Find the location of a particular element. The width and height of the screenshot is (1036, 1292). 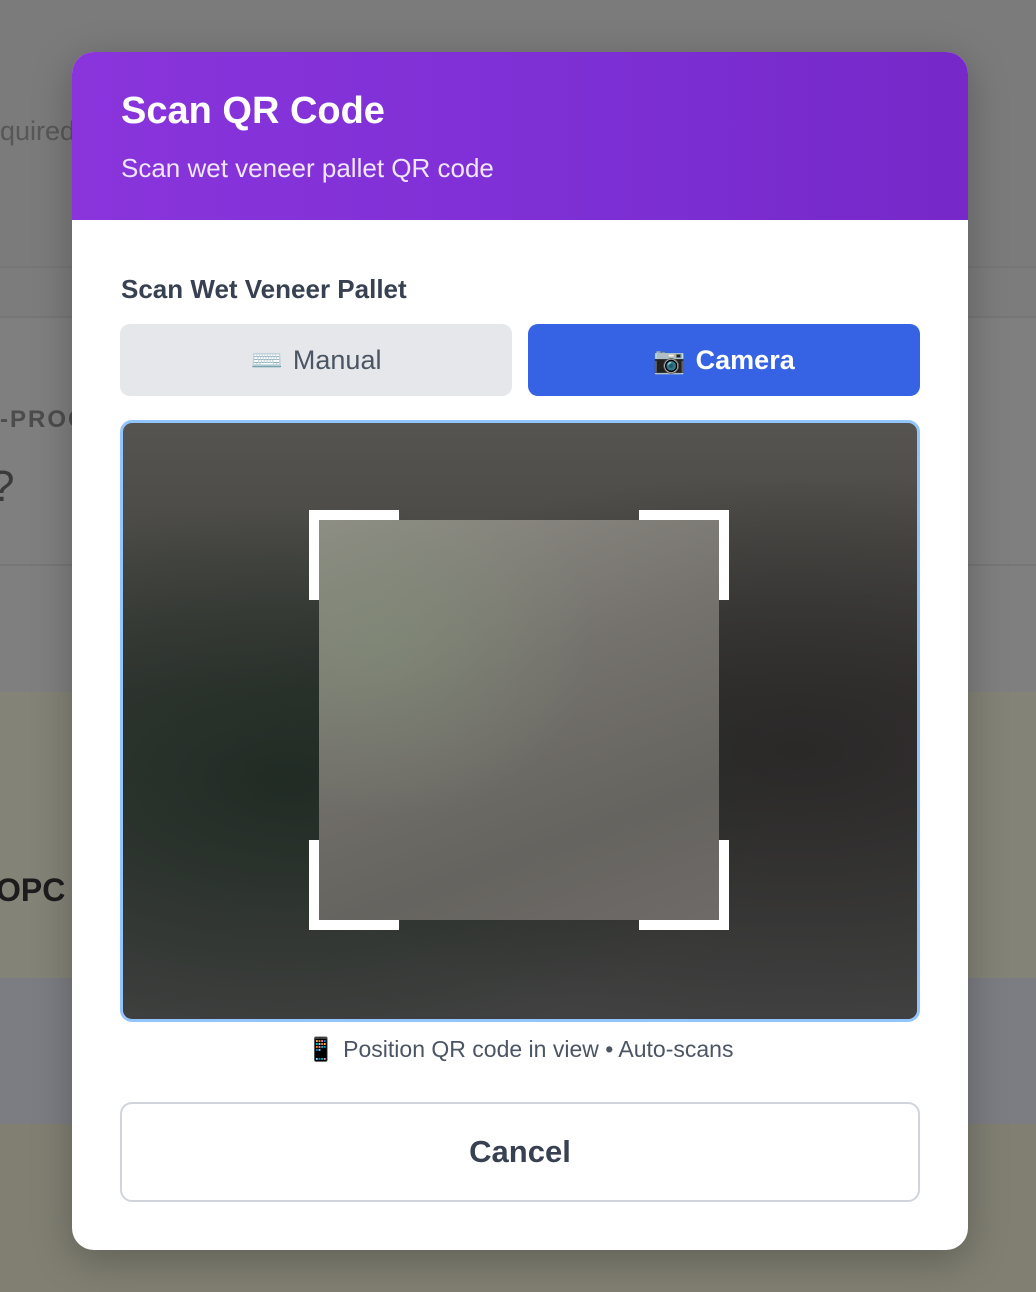

background-code-text: OPC is located at coordinates (33, 890).